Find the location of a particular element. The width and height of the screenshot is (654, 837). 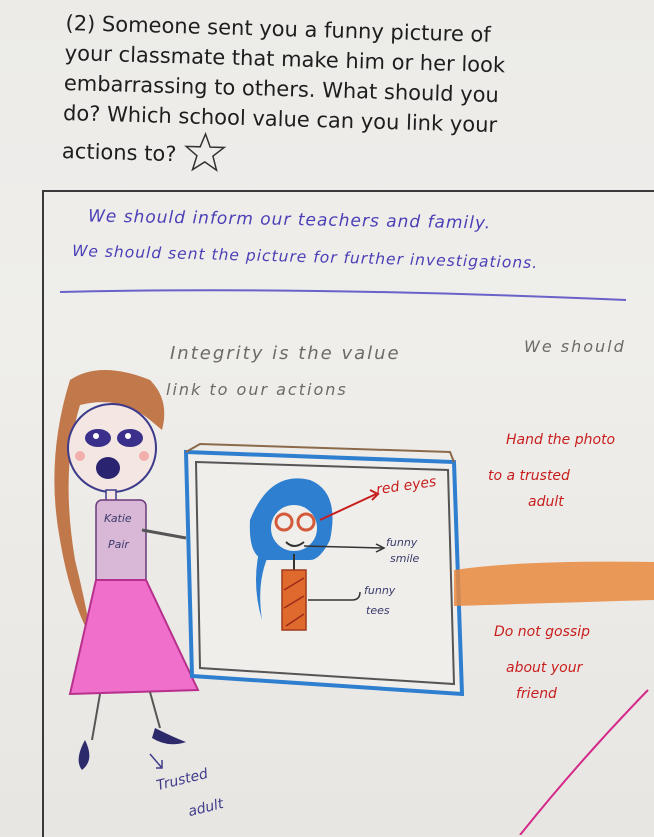

label-funny-tees-2: tees is located at coordinates (378, 610).